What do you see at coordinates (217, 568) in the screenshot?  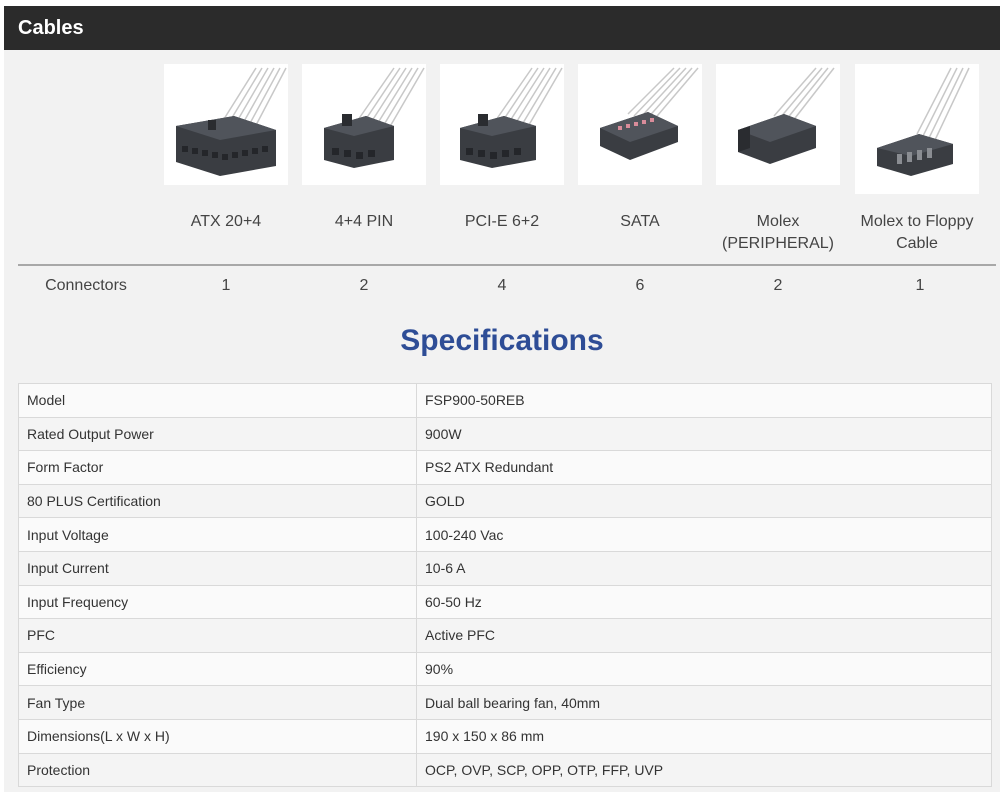 I see `spec-label: Input Current` at bounding box center [217, 568].